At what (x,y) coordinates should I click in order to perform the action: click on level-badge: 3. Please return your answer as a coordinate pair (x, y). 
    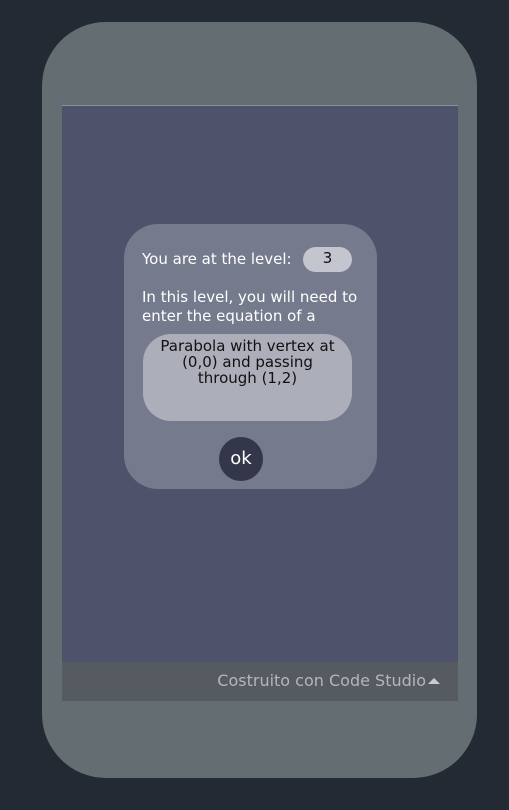
    Looking at the image, I should click on (327, 259).